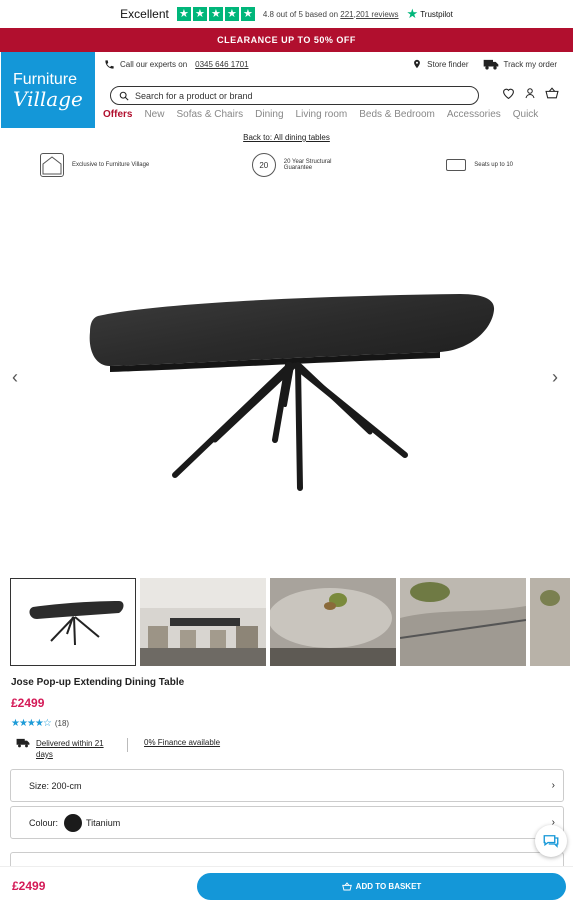  What do you see at coordinates (508, 93) in the screenshot?
I see `heart-icon` at bounding box center [508, 93].